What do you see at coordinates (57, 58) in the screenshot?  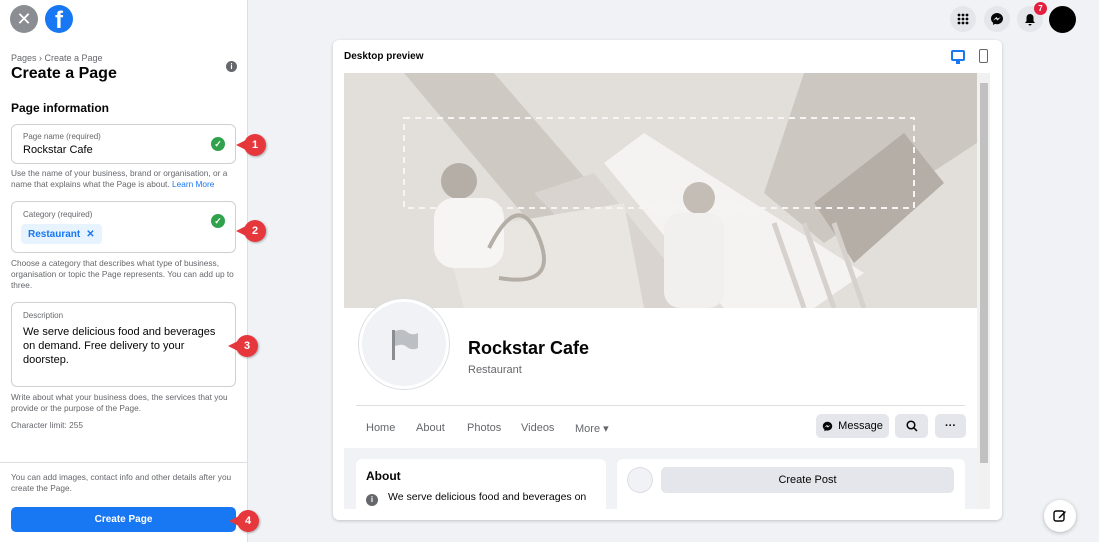 I see `breadcrumb: Pages › Create a Page` at bounding box center [57, 58].